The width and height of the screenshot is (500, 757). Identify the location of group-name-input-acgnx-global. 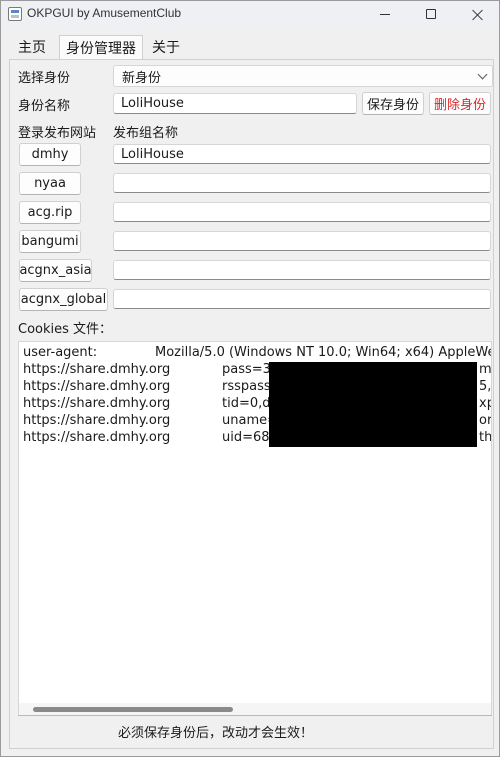
(302, 299).